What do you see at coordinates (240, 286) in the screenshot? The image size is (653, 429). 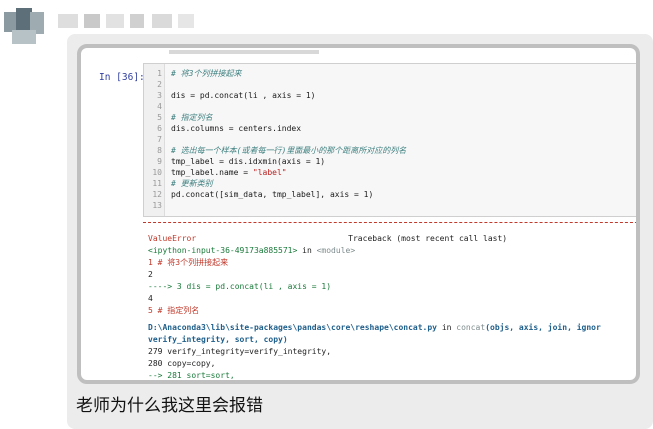 I see `traceback-context-line: ----> 3 dis = pd.concat(li , axis = 1)` at bounding box center [240, 286].